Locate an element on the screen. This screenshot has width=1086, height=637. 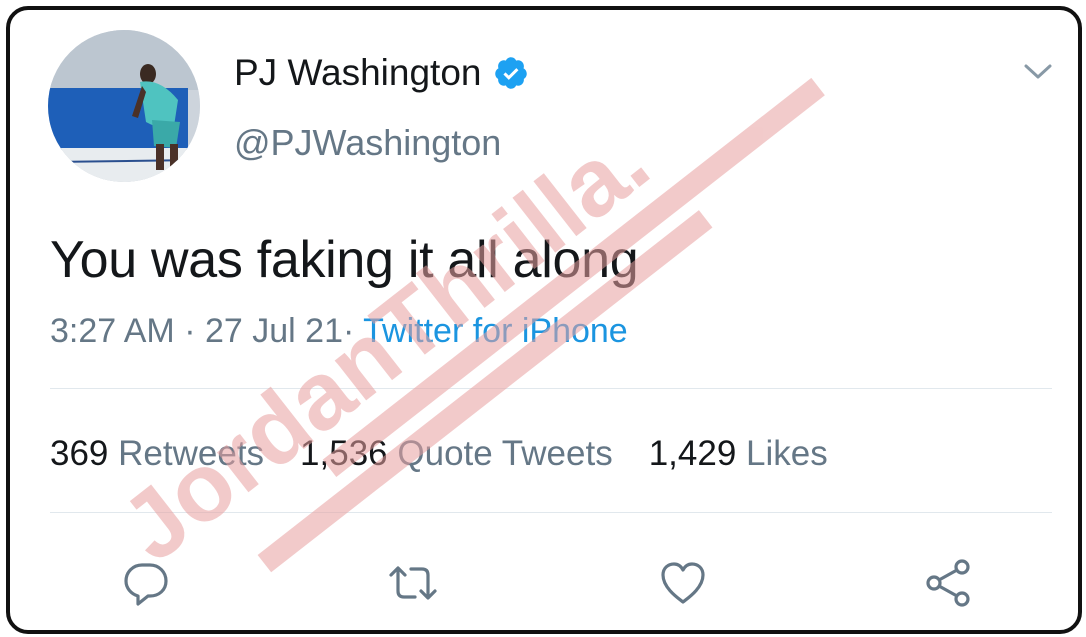
retweets-stat: 369 Retweets is located at coordinates (157, 454).